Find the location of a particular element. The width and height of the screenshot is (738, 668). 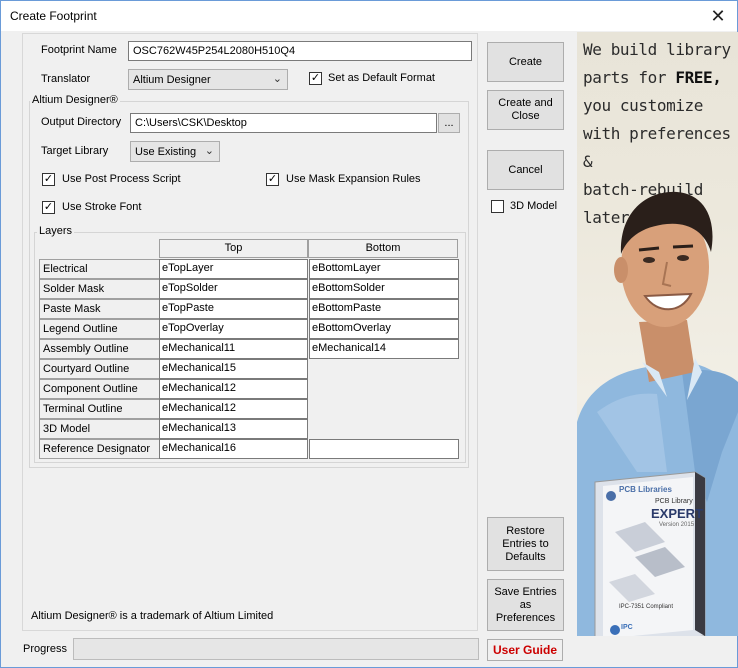

layer-top-cell: eTopLayer is located at coordinates (233, 269).